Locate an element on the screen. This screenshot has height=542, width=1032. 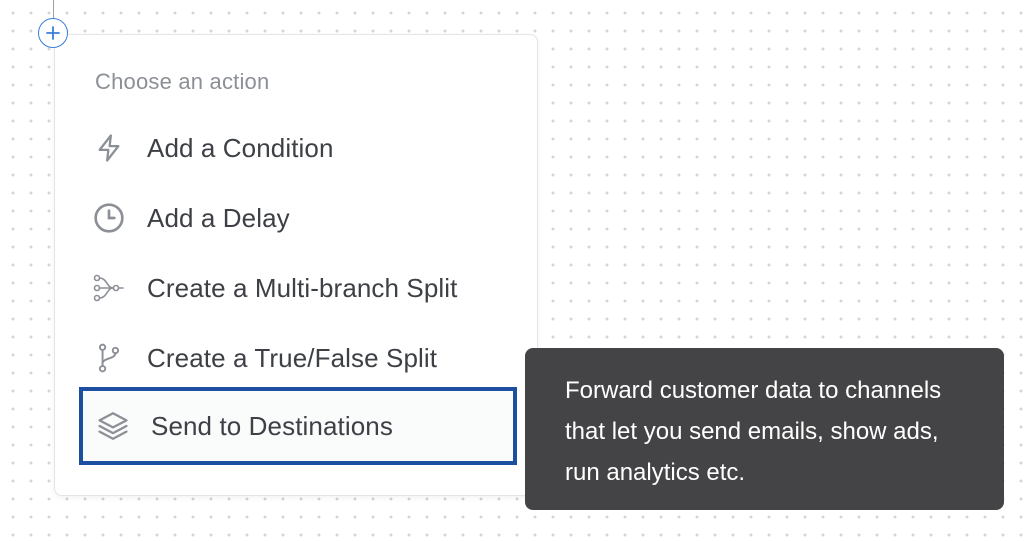
add-step-button is located at coordinates (53, 33).